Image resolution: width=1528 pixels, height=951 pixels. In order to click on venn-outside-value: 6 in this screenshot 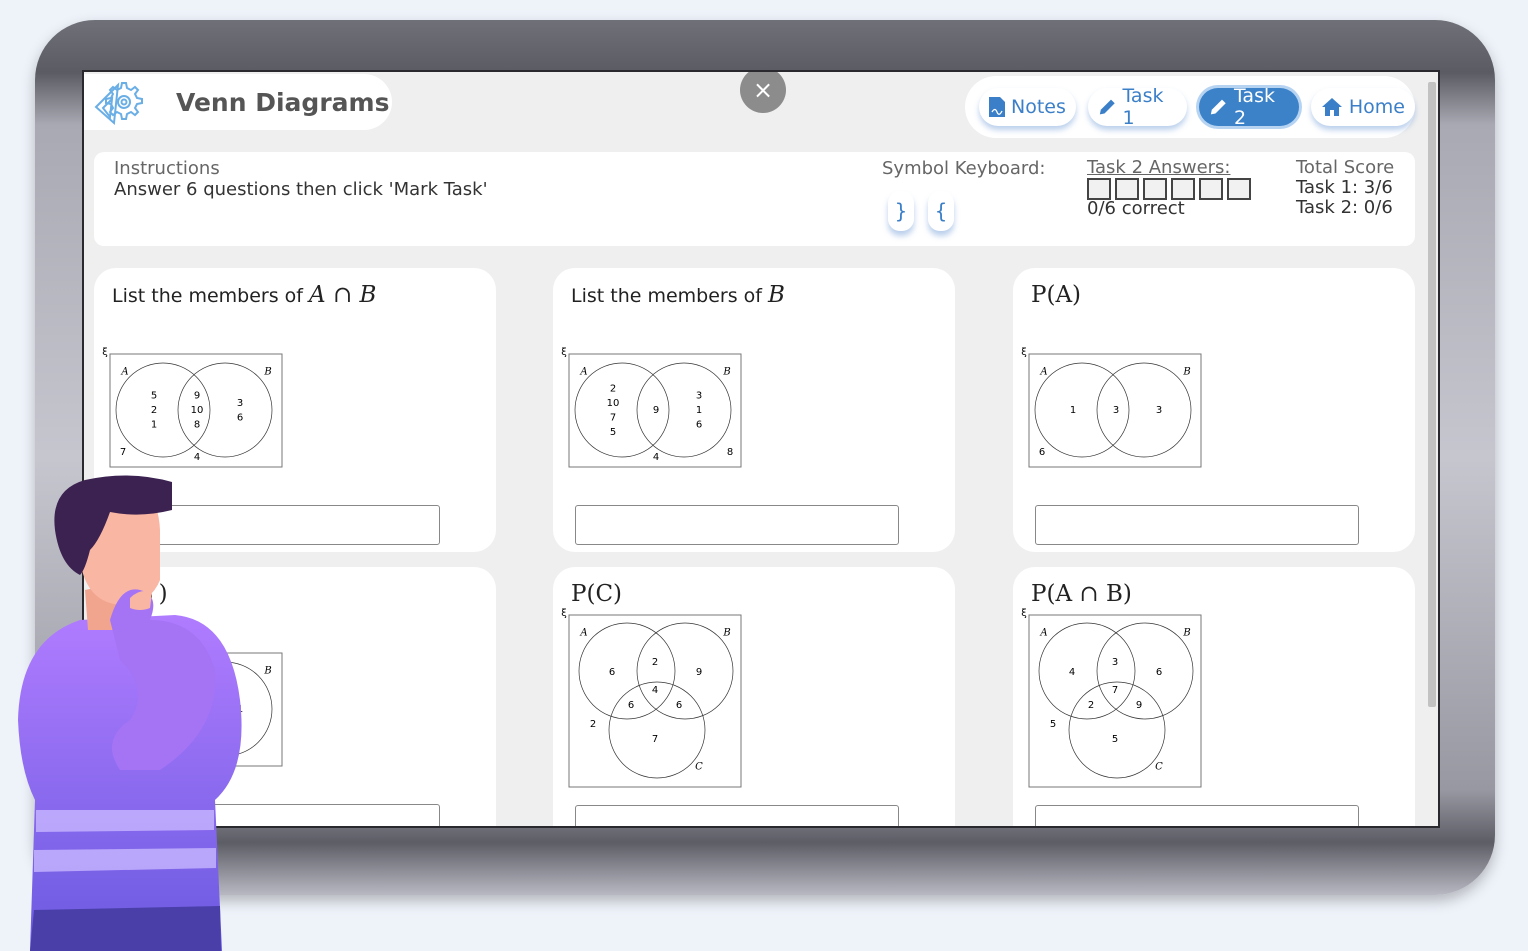, I will do `click(1042, 452)`.